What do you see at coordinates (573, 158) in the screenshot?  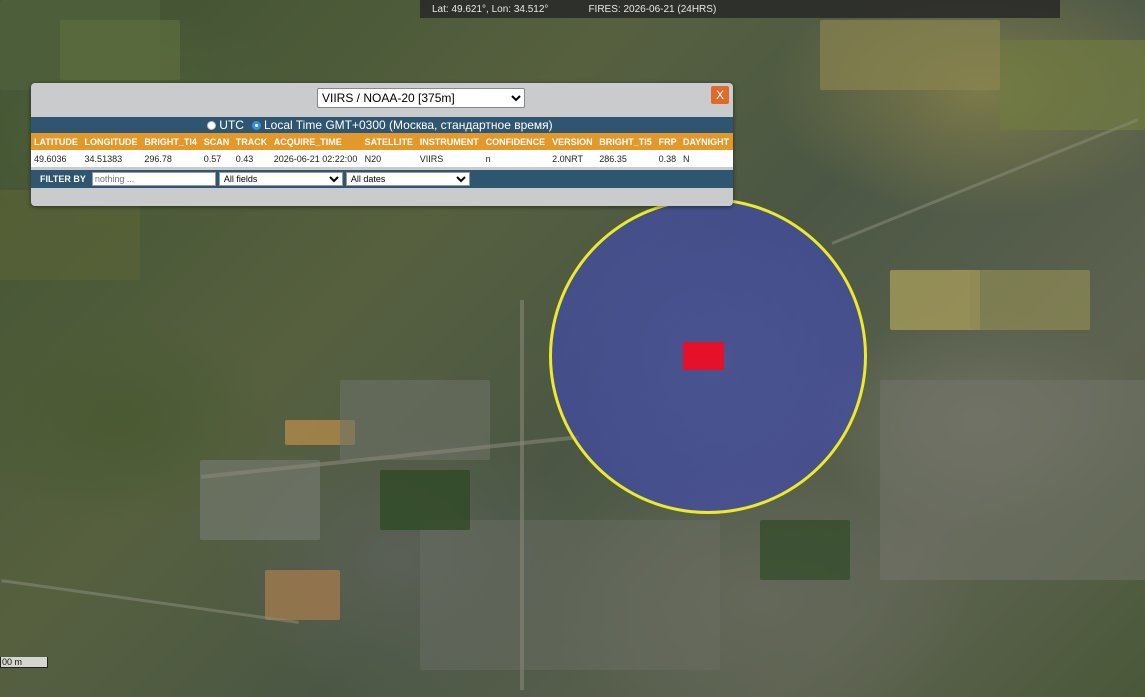 I see `table-cell: 2.0NRT` at bounding box center [573, 158].